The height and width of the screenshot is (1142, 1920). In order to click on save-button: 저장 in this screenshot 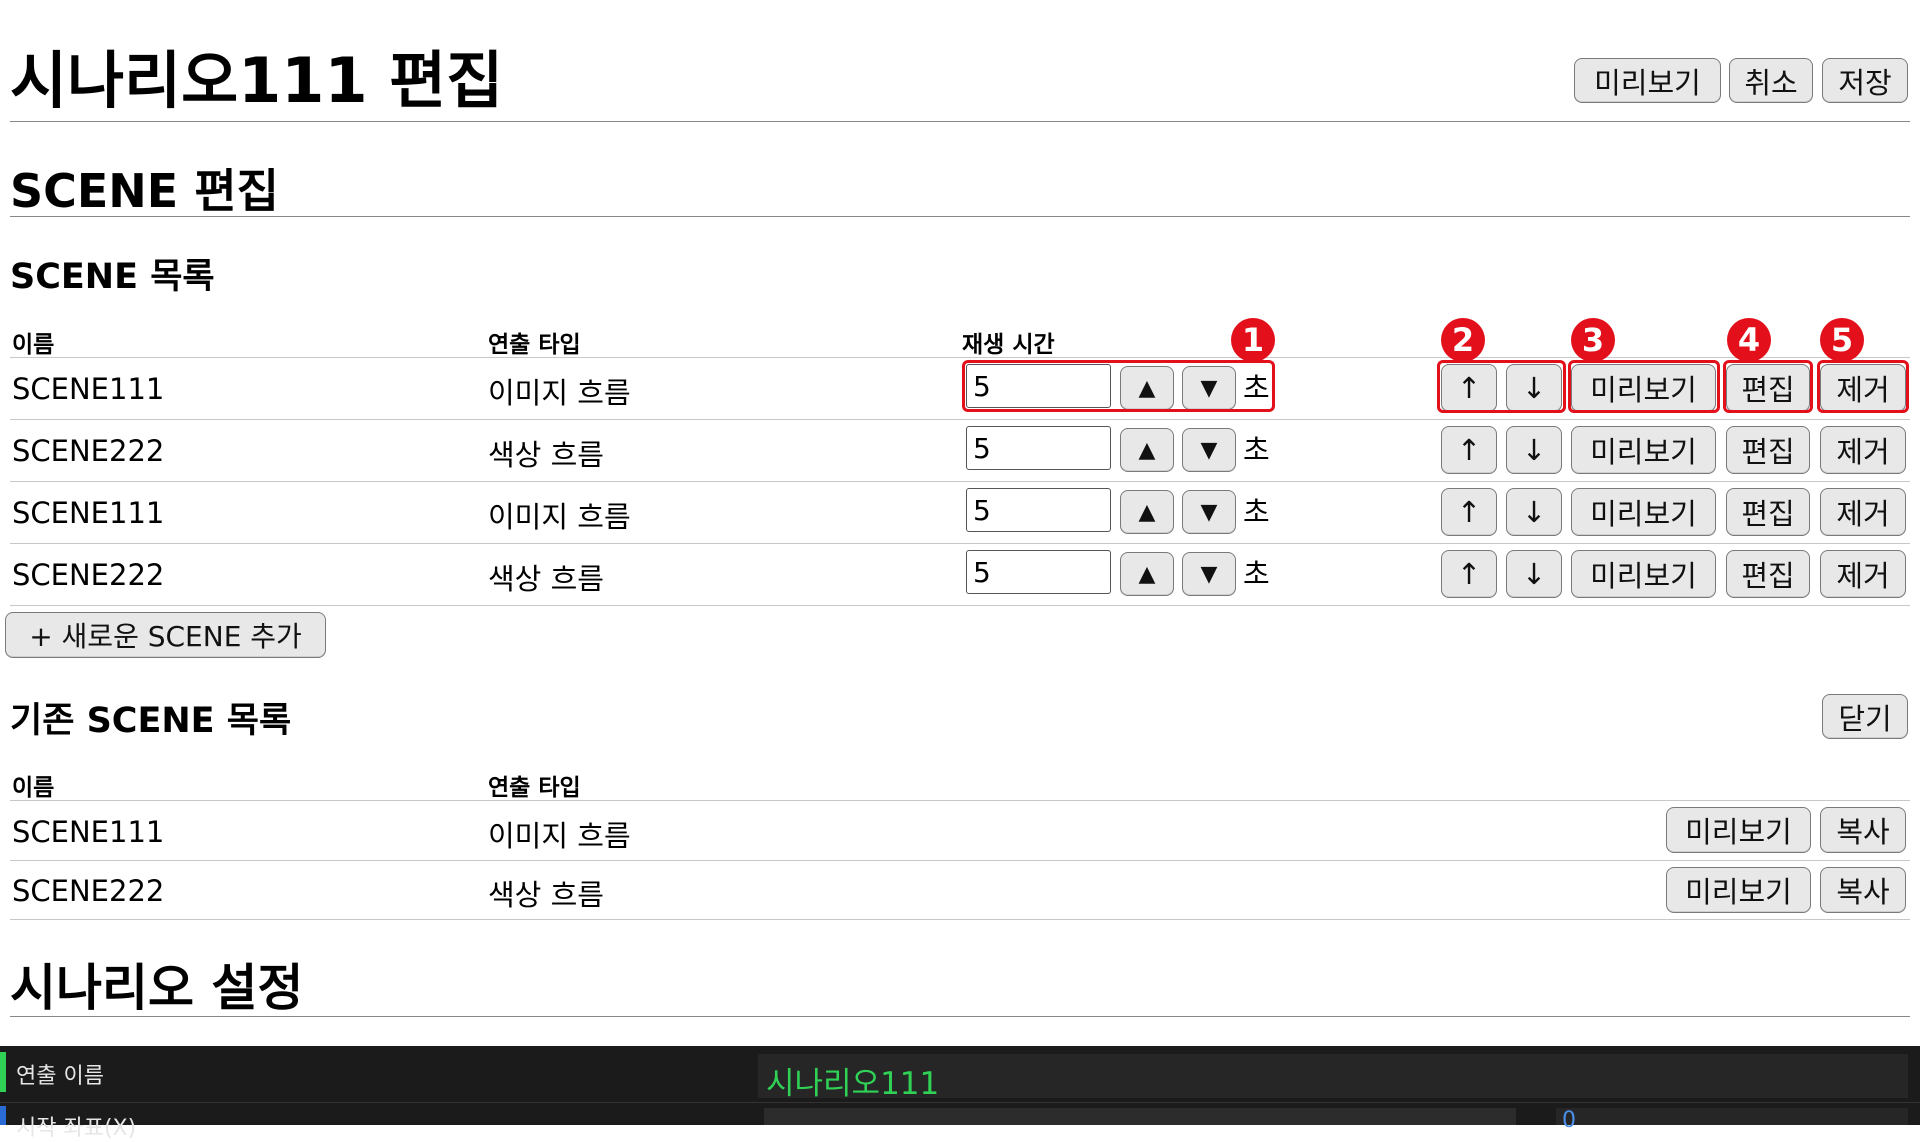, I will do `click(1865, 80)`.